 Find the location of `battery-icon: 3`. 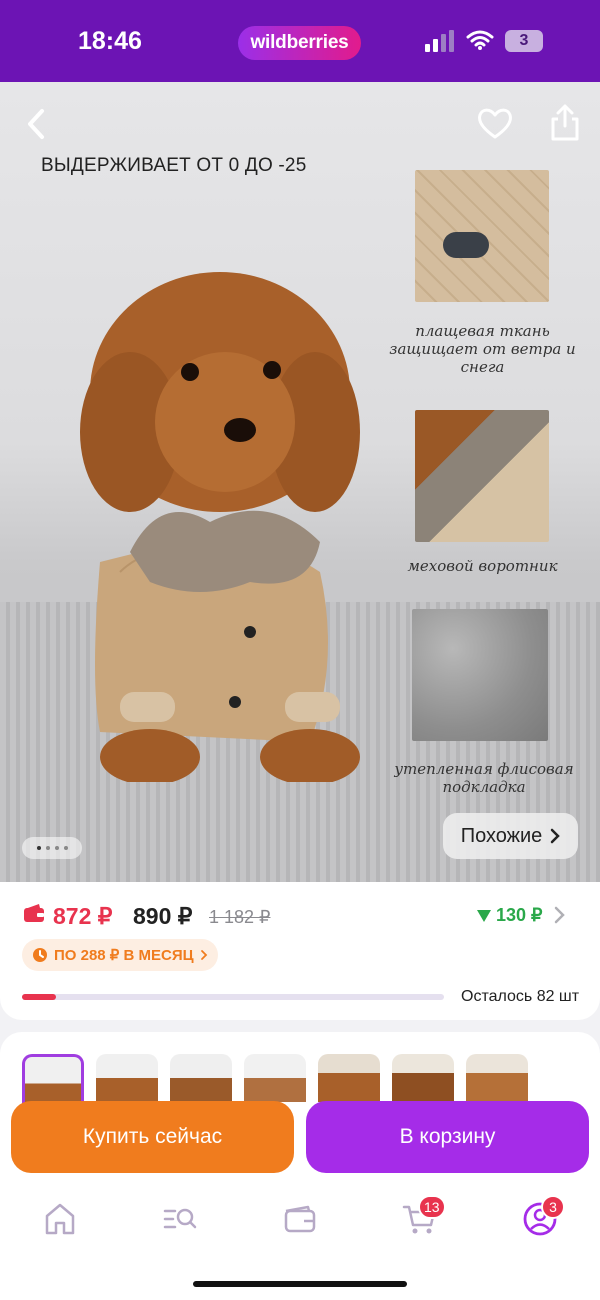

battery-icon: 3 is located at coordinates (524, 41).